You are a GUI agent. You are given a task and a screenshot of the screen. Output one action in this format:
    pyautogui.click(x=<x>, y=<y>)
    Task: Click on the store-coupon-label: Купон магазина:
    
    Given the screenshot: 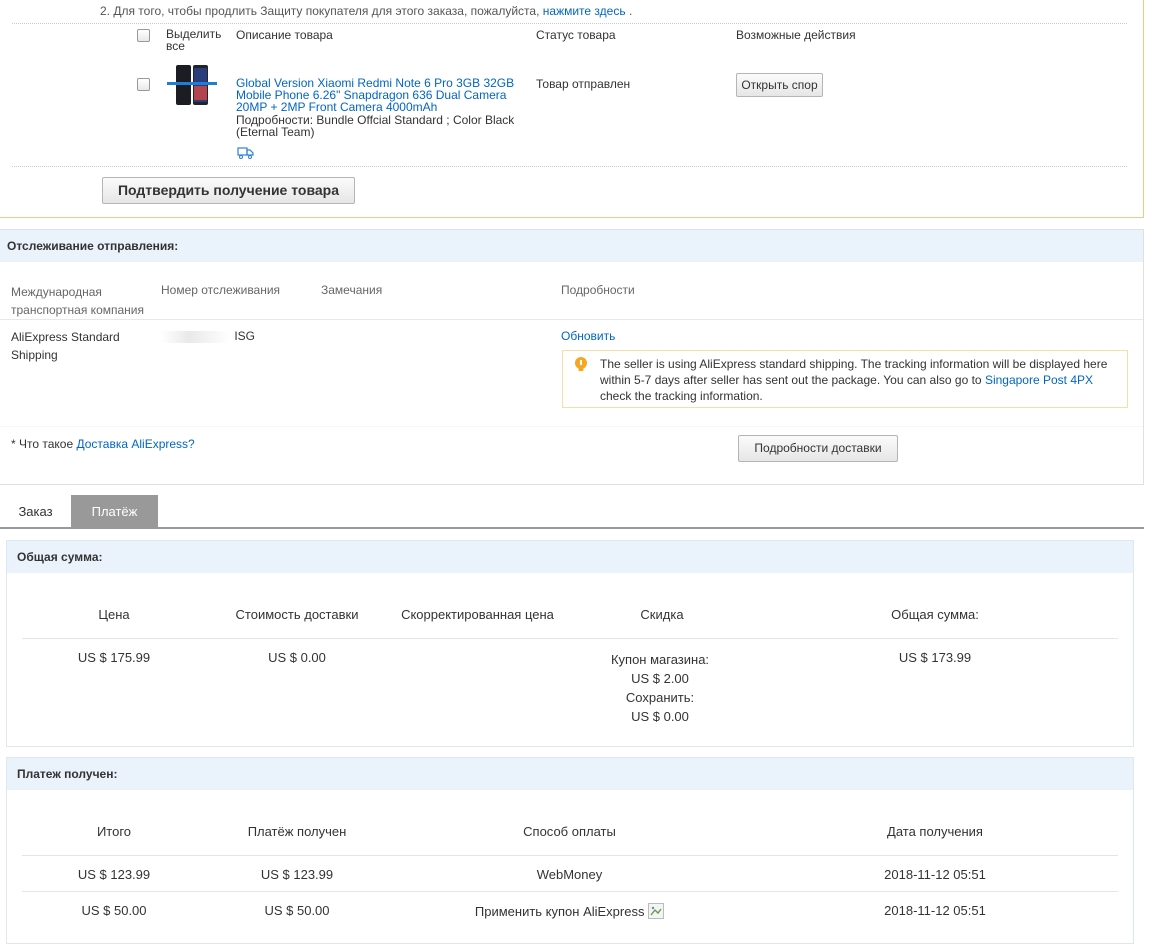 What is the action you would take?
    pyautogui.click(x=660, y=659)
    